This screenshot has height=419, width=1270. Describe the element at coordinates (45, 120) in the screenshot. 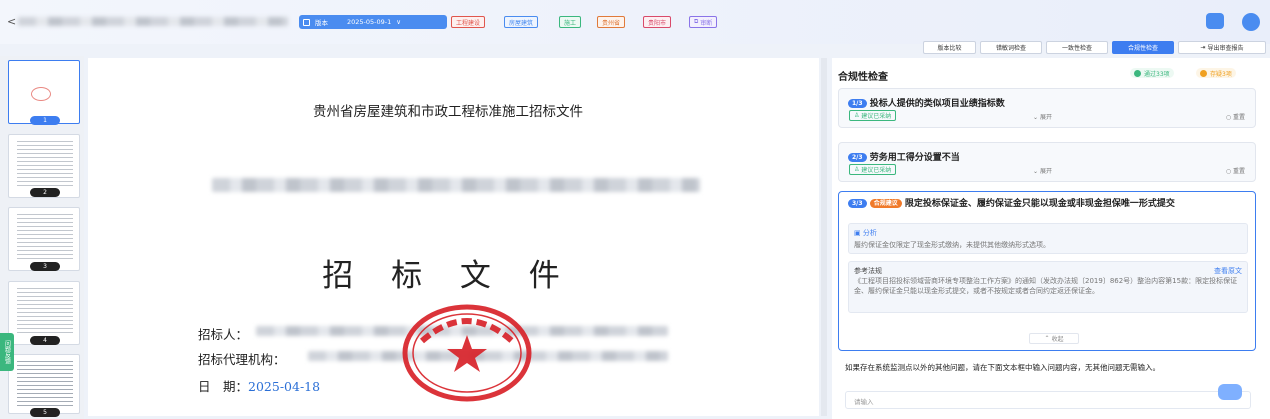

I see `page-number: 1` at that location.